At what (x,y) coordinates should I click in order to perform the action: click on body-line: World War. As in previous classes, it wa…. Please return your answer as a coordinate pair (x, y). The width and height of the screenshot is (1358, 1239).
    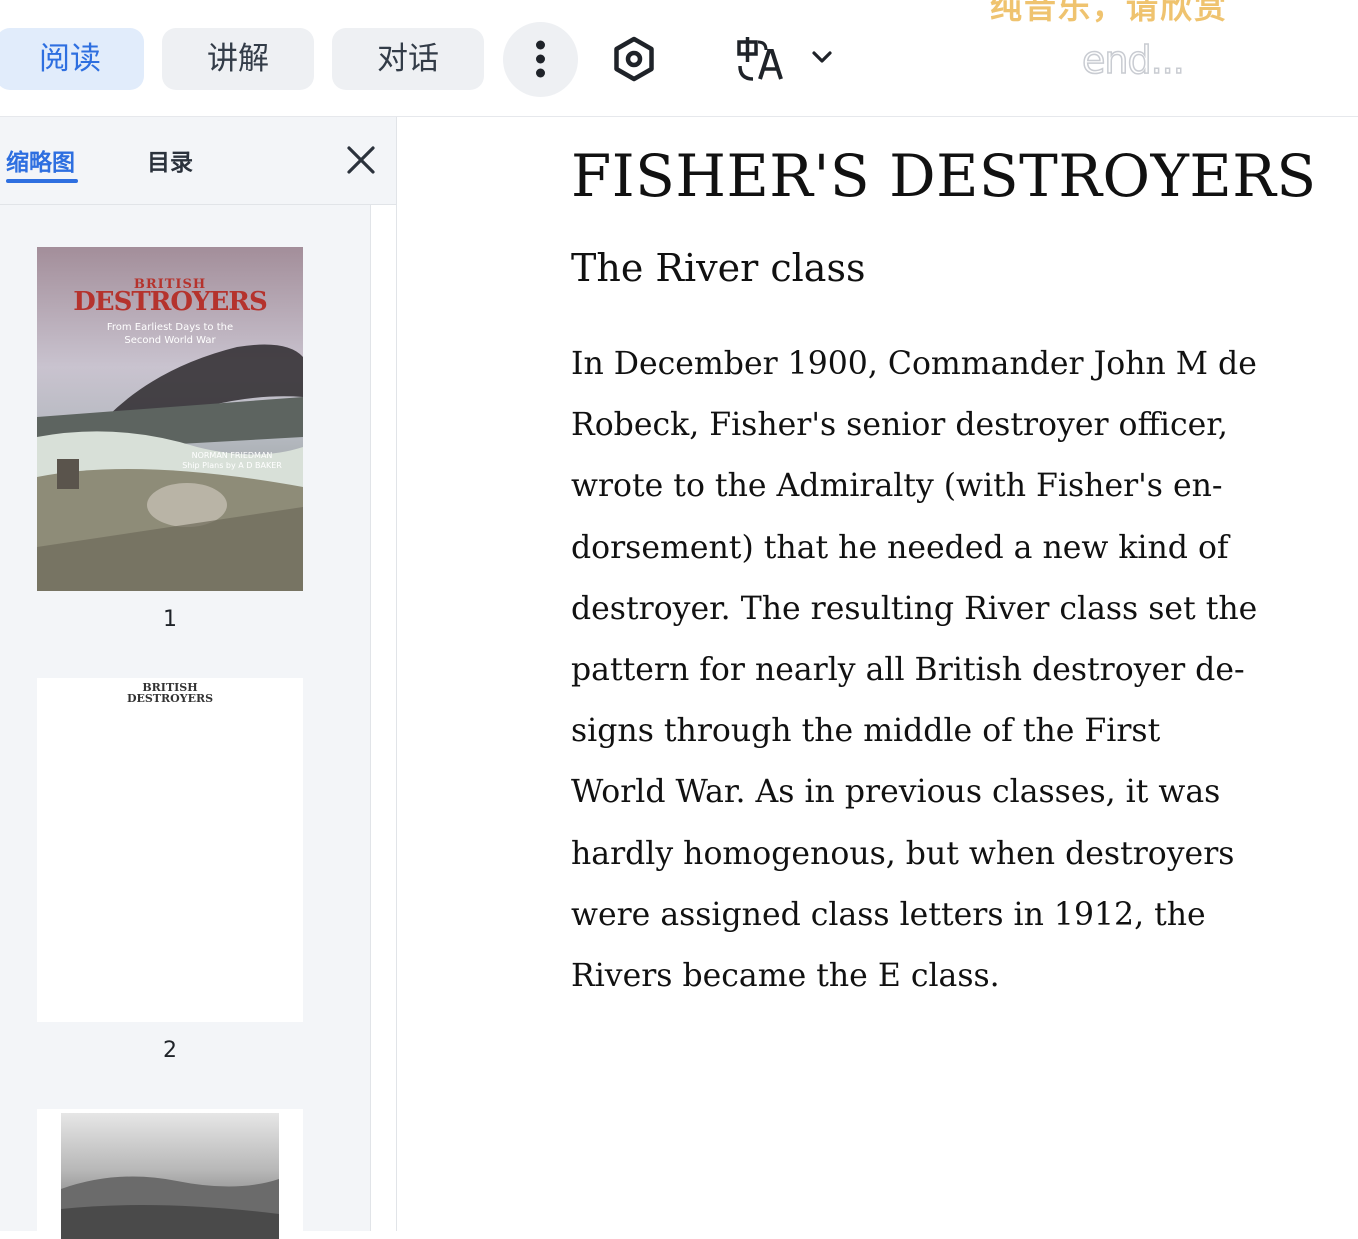
    Looking at the image, I should click on (896, 792).